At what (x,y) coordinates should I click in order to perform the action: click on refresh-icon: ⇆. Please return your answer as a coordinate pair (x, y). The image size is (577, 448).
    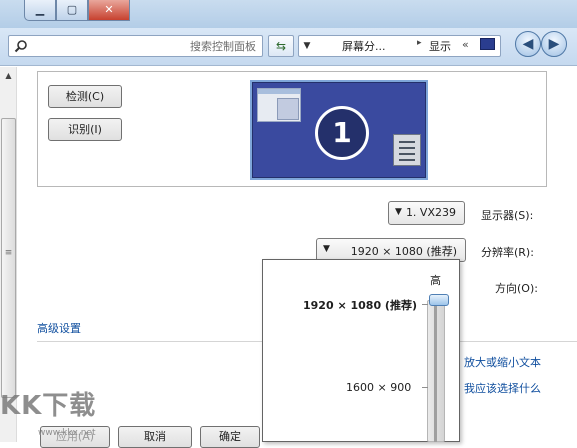
    Looking at the image, I should click on (281, 46).